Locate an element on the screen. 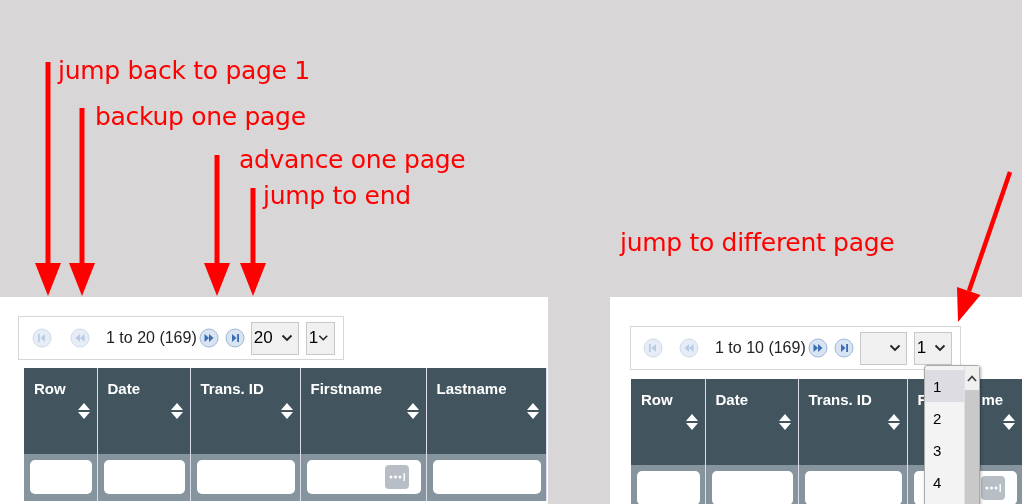  annotation-text: backup one page is located at coordinates (200, 117).